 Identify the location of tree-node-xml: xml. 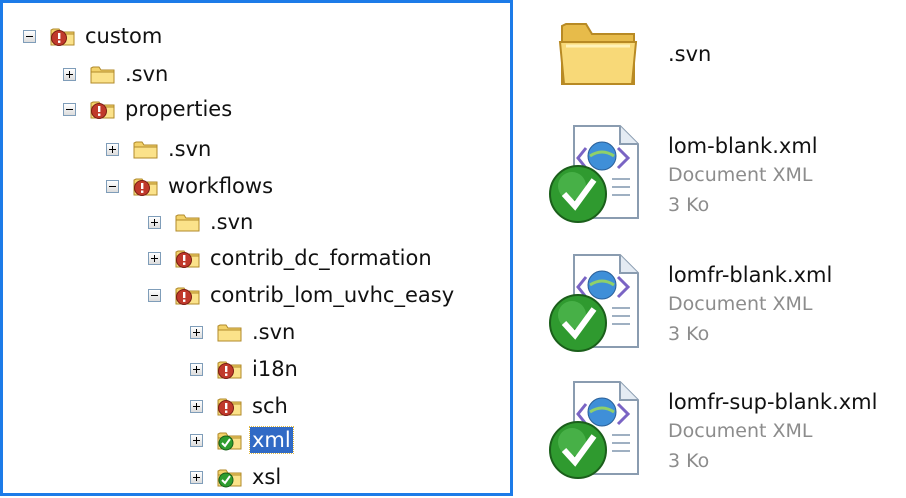
(242, 440).